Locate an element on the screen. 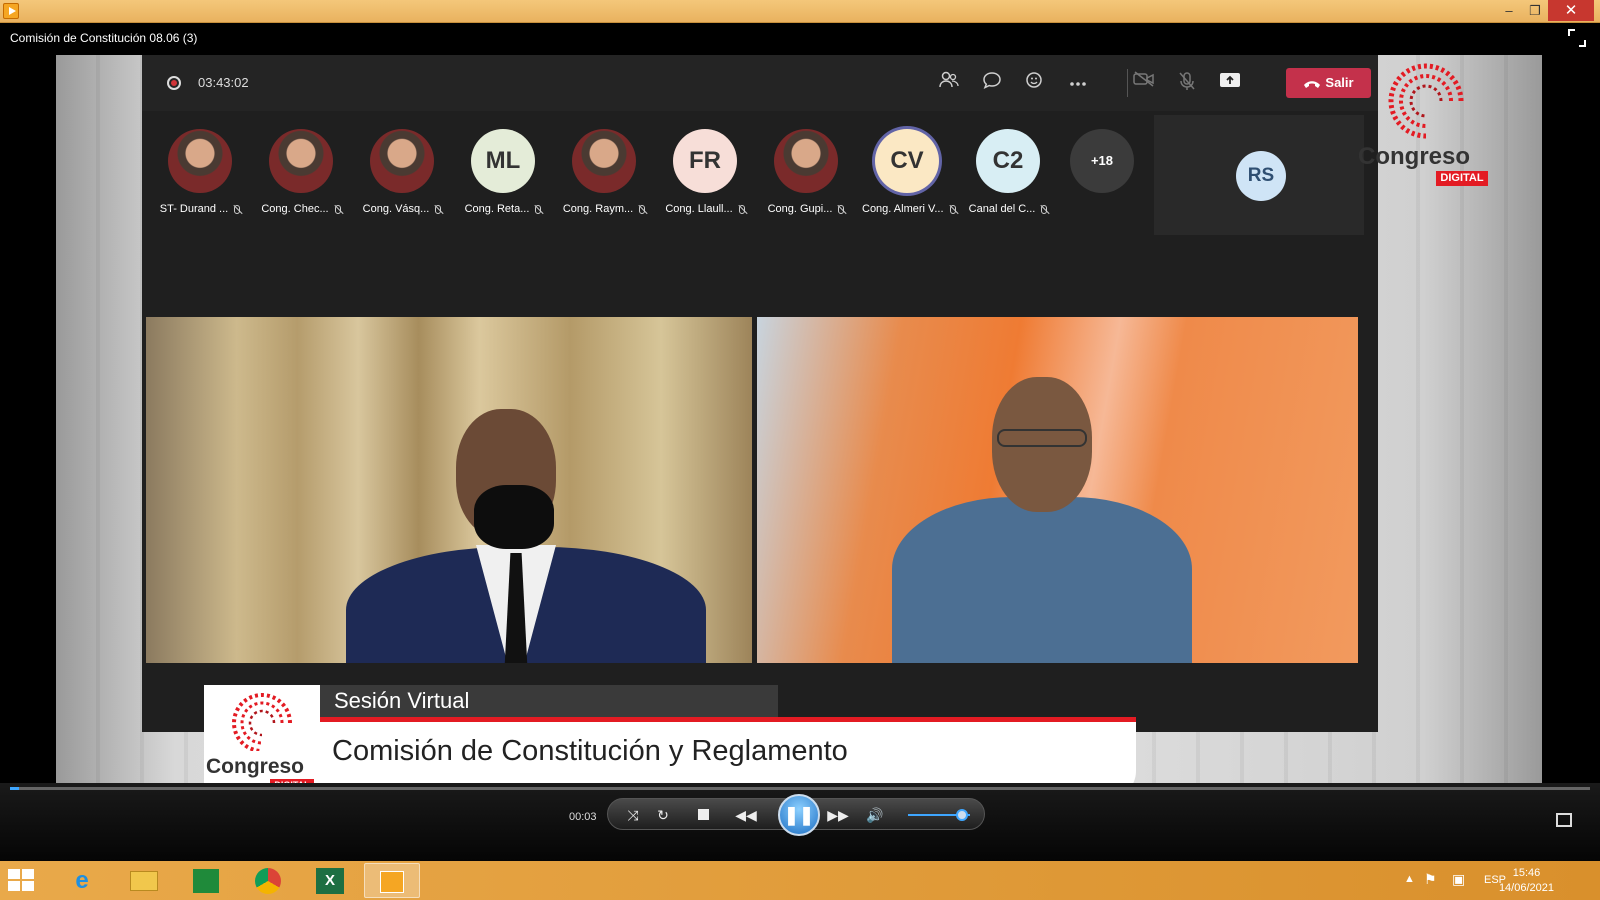  clock: 15:46 14/06/2021 is located at coordinates (1526, 881).